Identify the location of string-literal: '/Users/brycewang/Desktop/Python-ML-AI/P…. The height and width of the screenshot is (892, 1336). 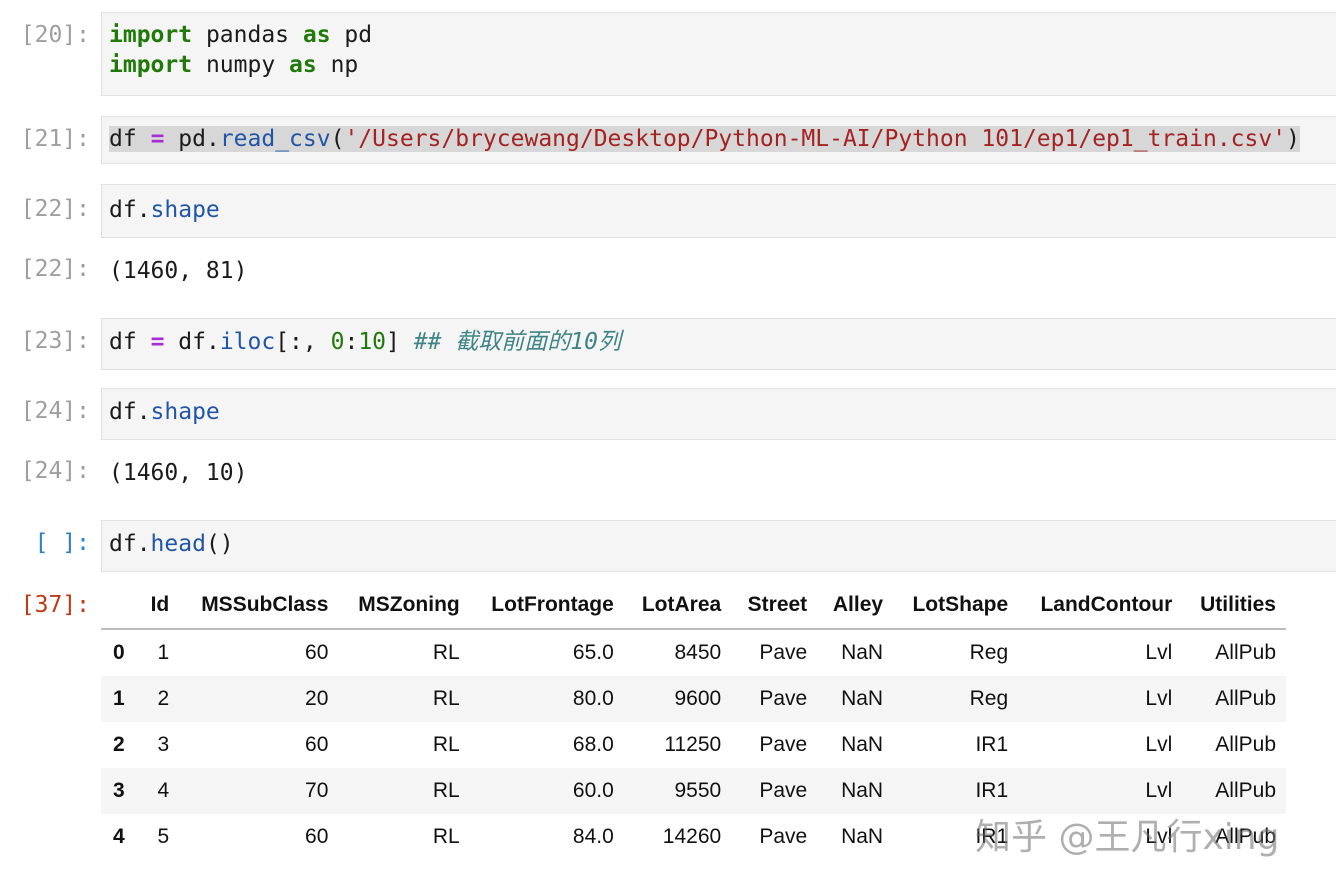
(815, 139).